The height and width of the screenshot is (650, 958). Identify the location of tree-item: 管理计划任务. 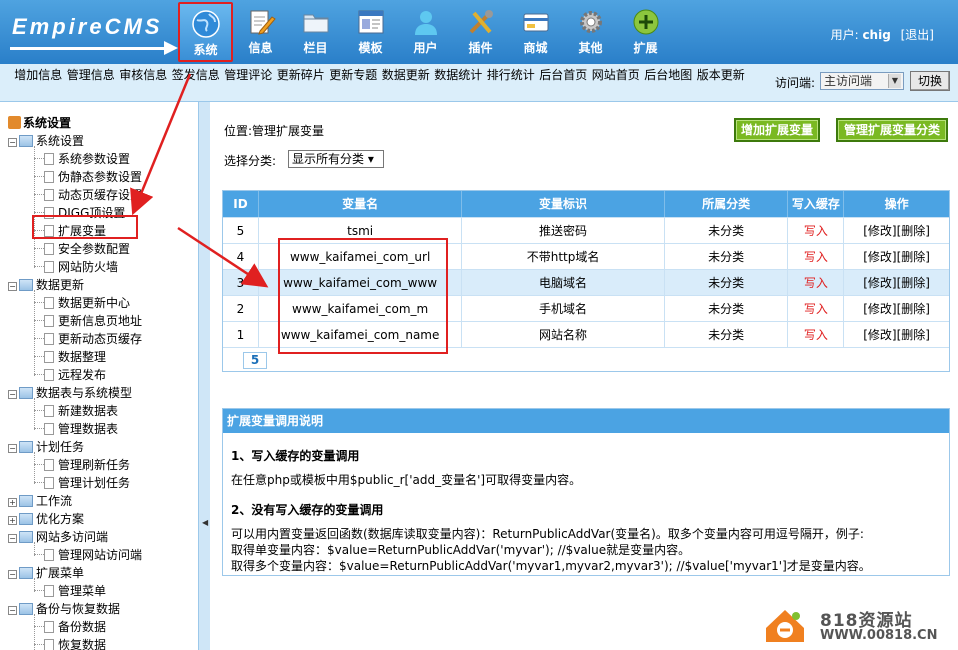
(87, 482).